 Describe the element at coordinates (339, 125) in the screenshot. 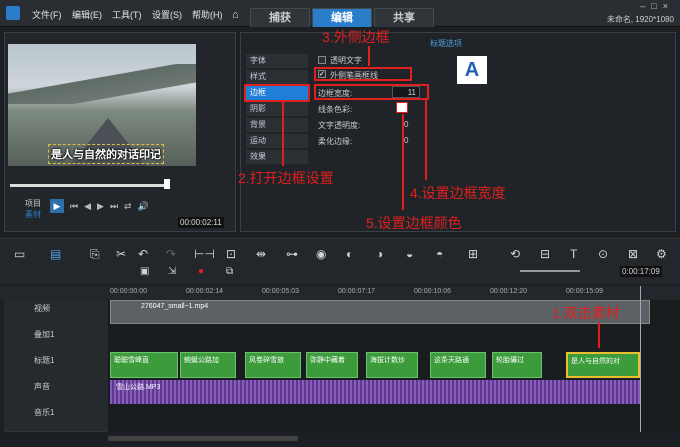

I see `text-opacity-label: 文字透明度:` at that location.